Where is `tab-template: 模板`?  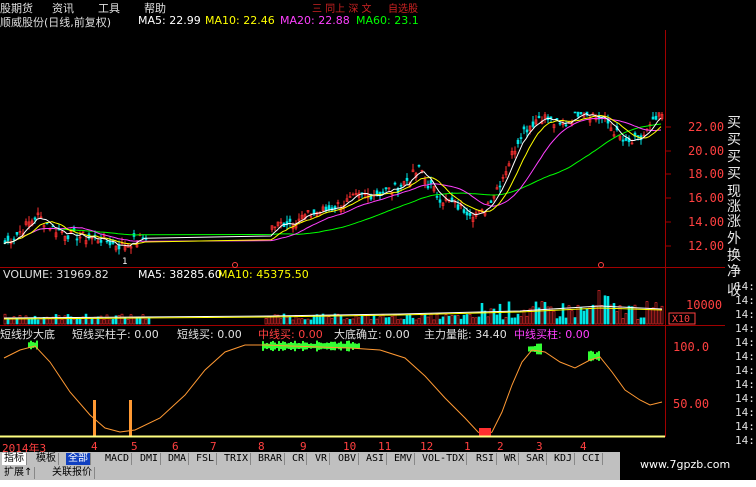 tab-template: 模板 is located at coordinates (46, 459).